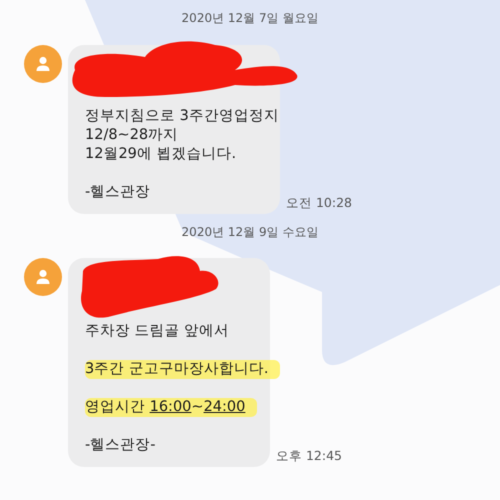  I want to click on time-link: 16:00, so click(171, 407).